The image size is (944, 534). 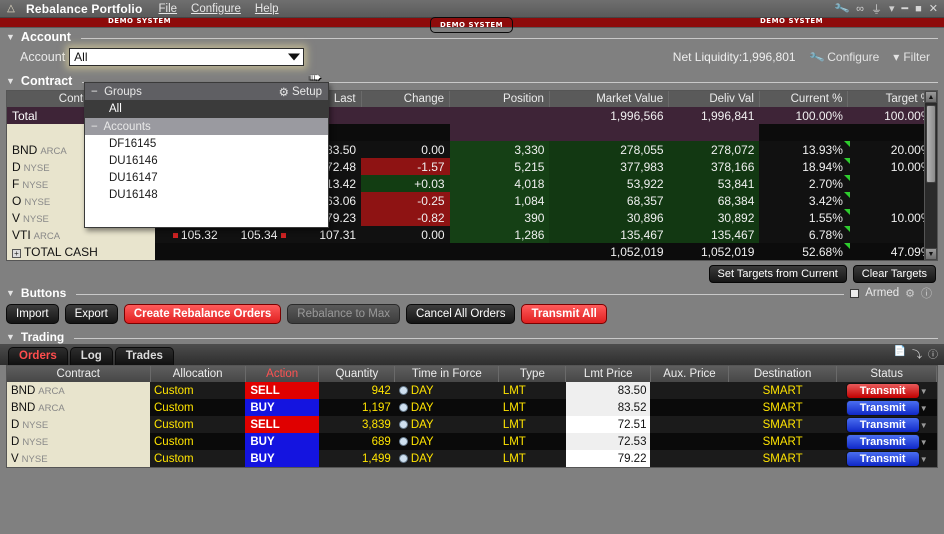 What do you see at coordinates (206, 109) in the screenshot?
I see `dropdown-item-all: All` at bounding box center [206, 109].